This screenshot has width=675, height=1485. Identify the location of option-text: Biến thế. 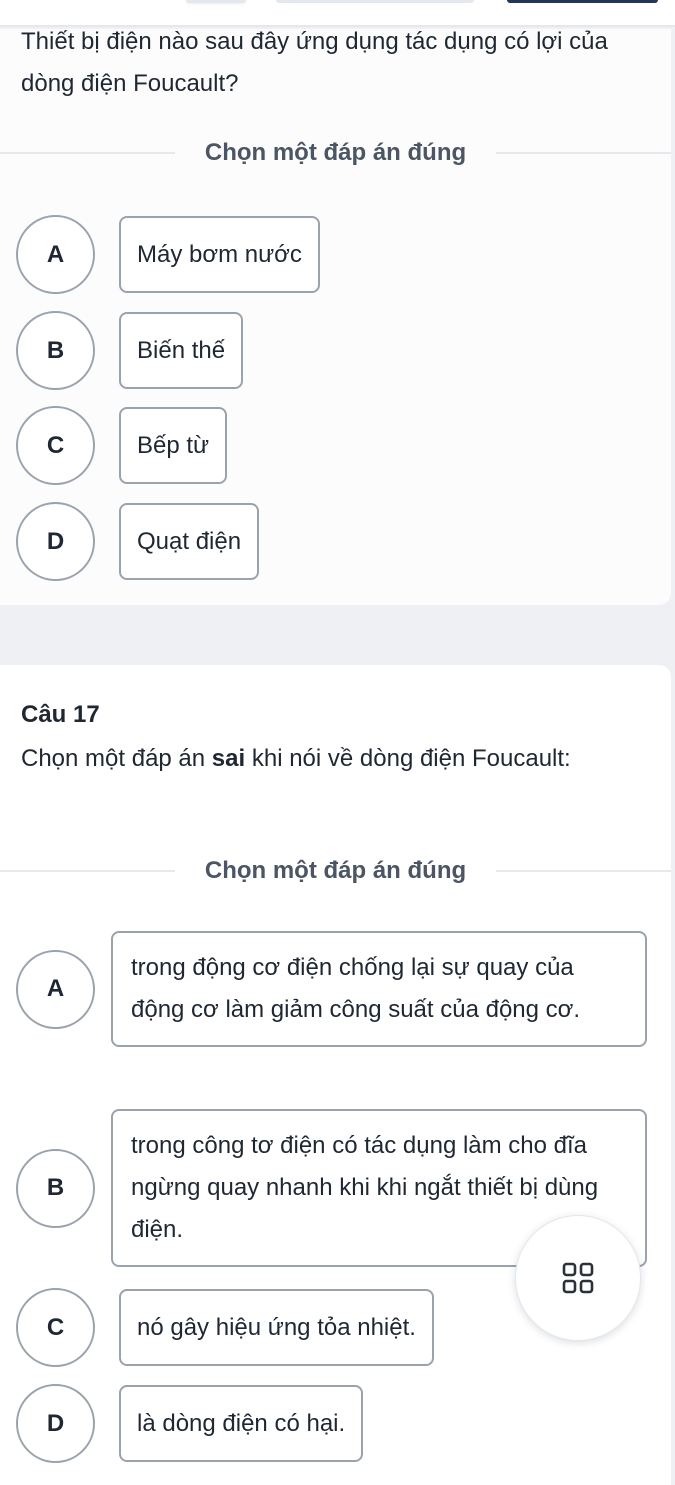
(181, 350).